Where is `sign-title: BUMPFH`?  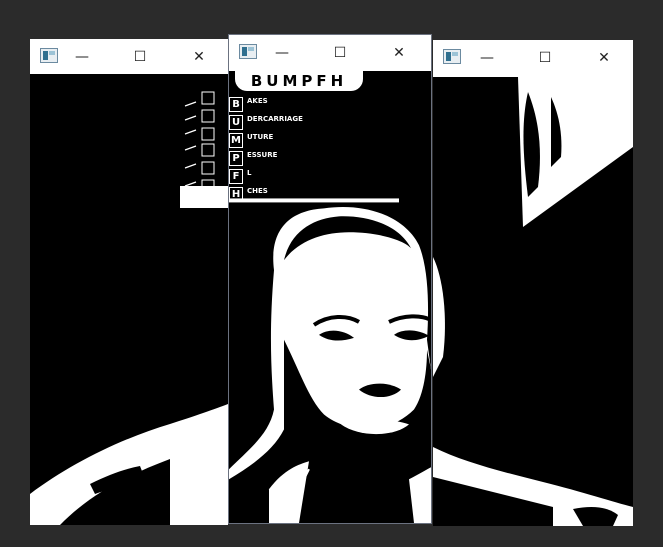 sign-title: BUMPFH is located at coordinates (299, 81).